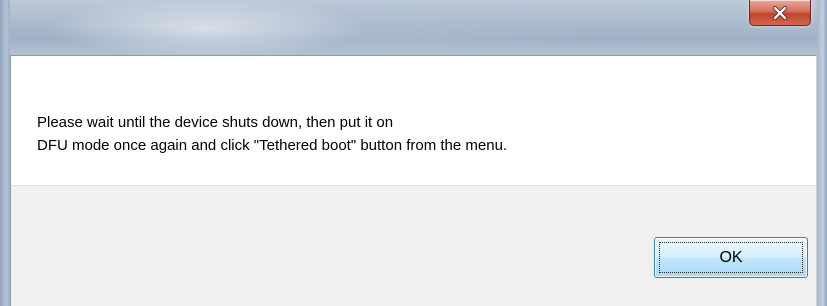 The image size is (827, 306). Describe the element at coordinates (822, 153) in the screenshot. I see `window-frame-right` at that location.